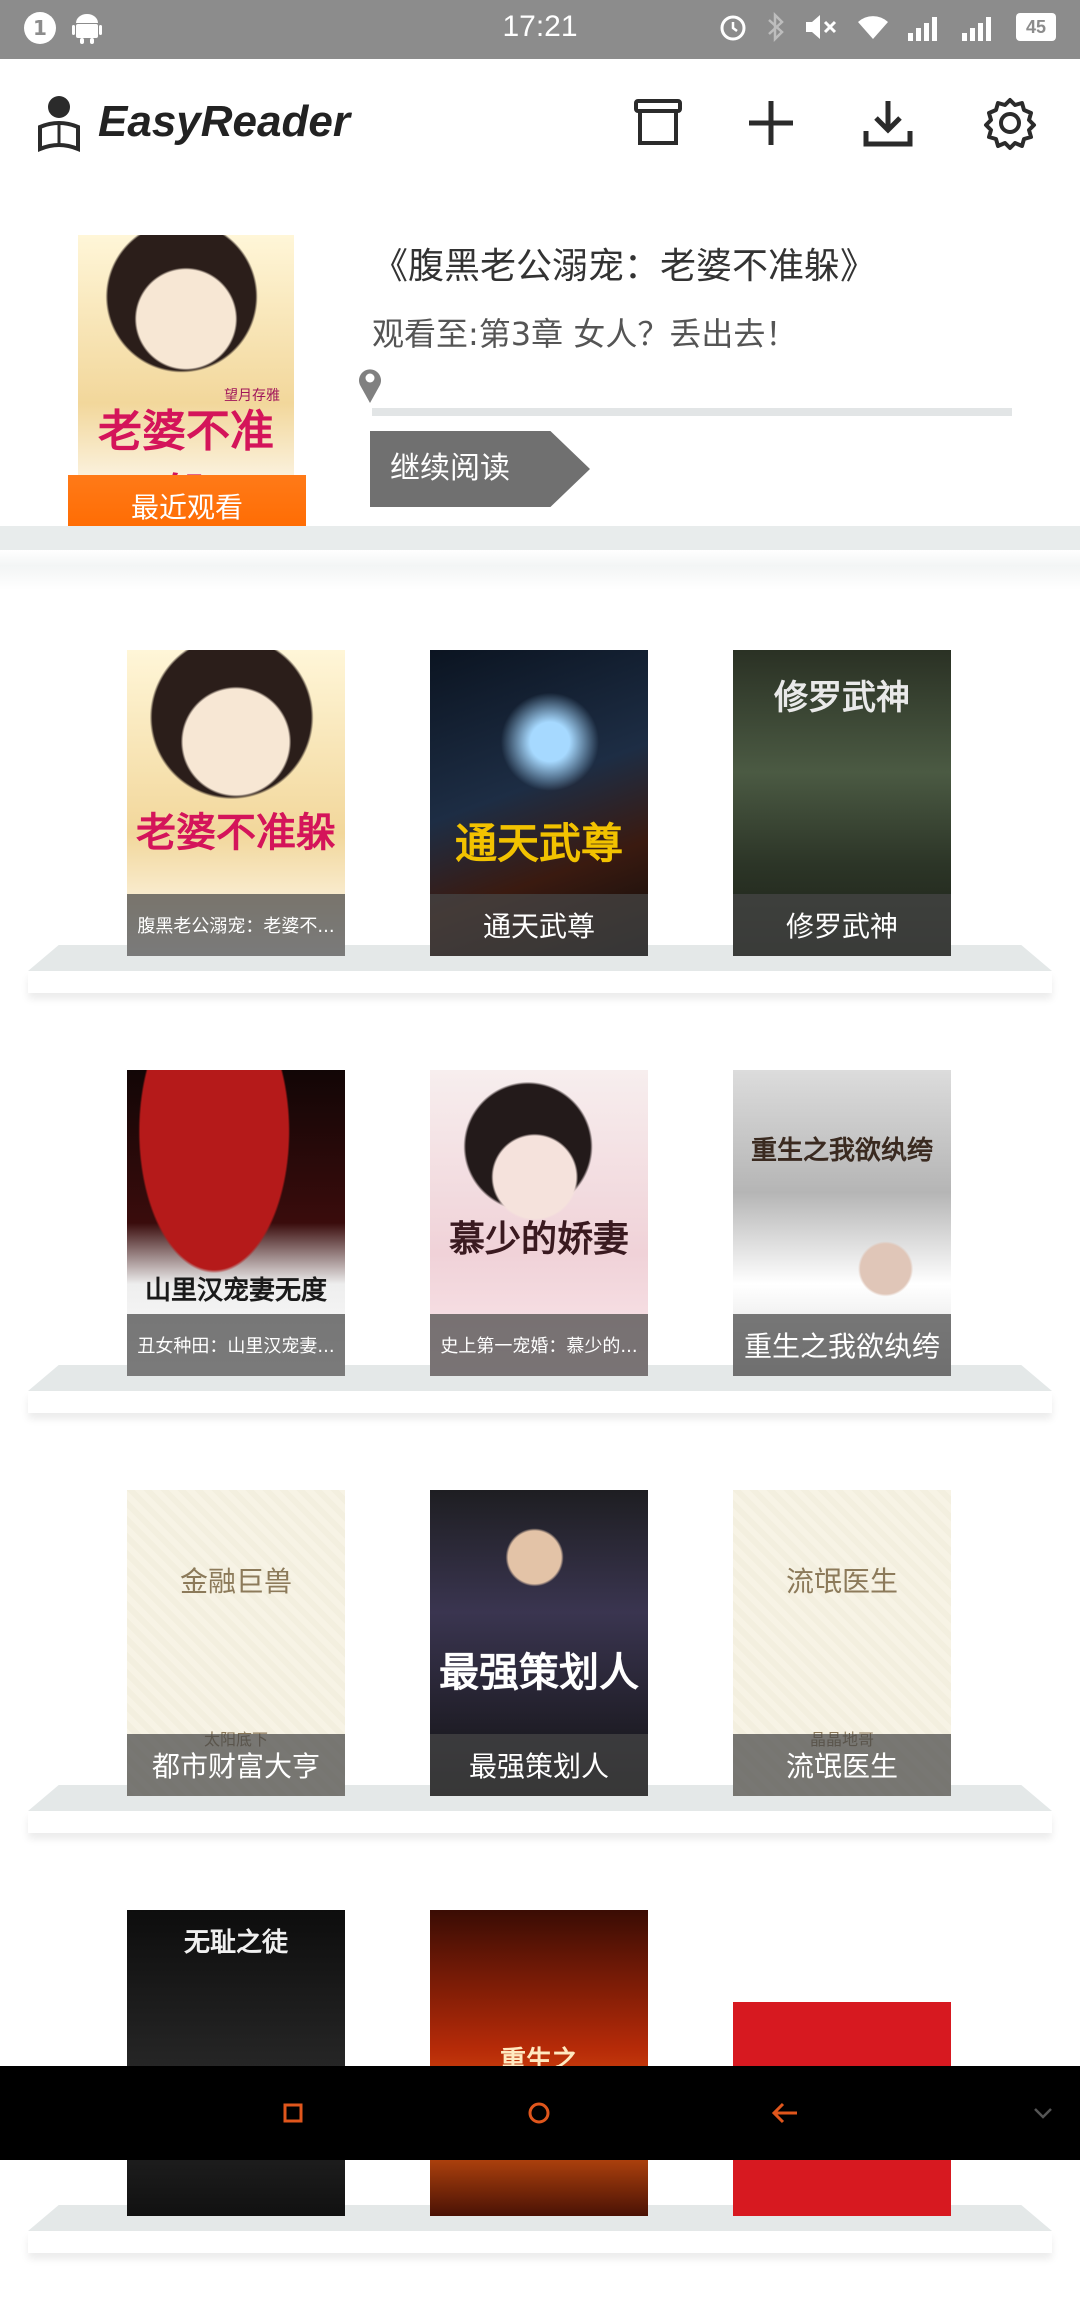 This screenshot has width=1080, height=2300. I want to click on wifi-icon, so click(873, 27).